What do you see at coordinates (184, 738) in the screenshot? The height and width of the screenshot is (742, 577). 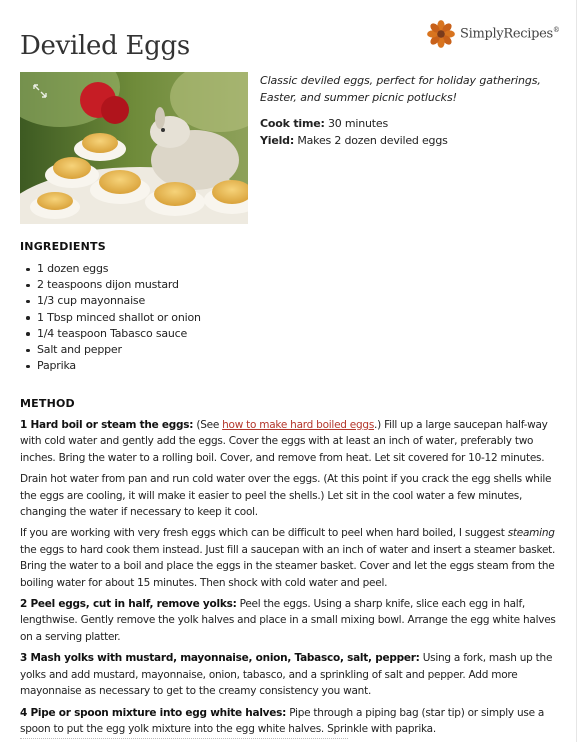 I see `footer-divider` at bounding box center [184, 738].